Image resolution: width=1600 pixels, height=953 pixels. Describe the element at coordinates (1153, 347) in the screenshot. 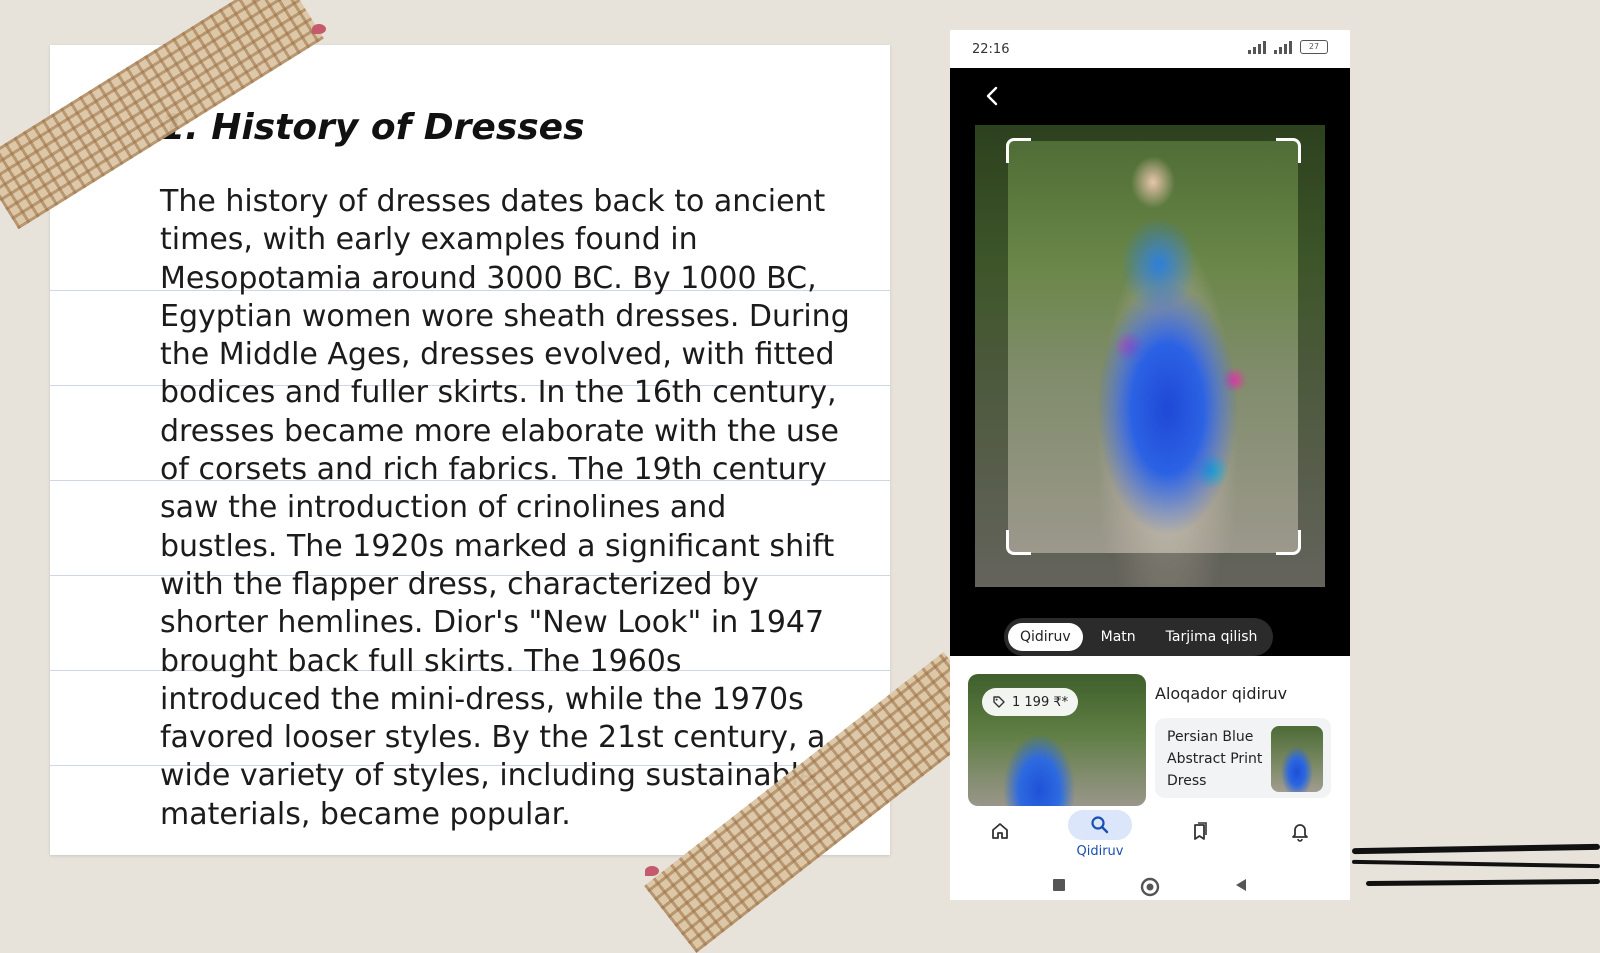

I see `selection-area-photo` at that location.